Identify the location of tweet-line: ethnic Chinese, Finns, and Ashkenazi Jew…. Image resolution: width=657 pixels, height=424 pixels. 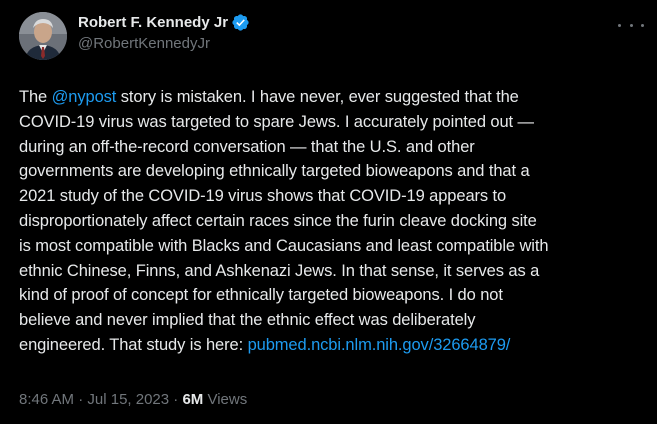
(279, 270).